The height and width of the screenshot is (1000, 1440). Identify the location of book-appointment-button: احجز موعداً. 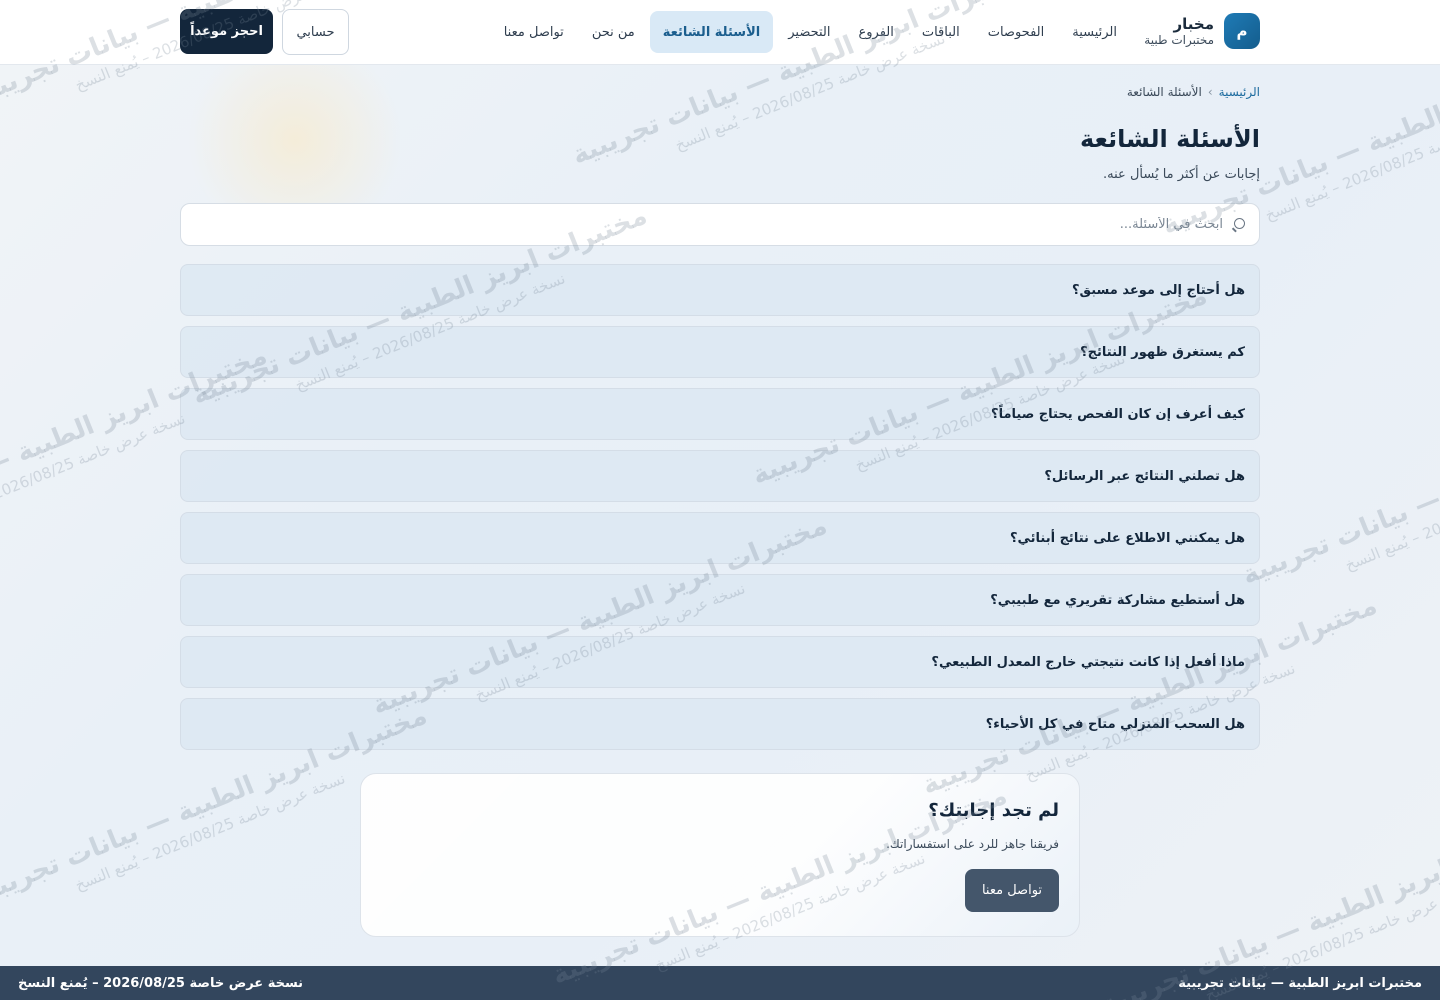
(226, 31).